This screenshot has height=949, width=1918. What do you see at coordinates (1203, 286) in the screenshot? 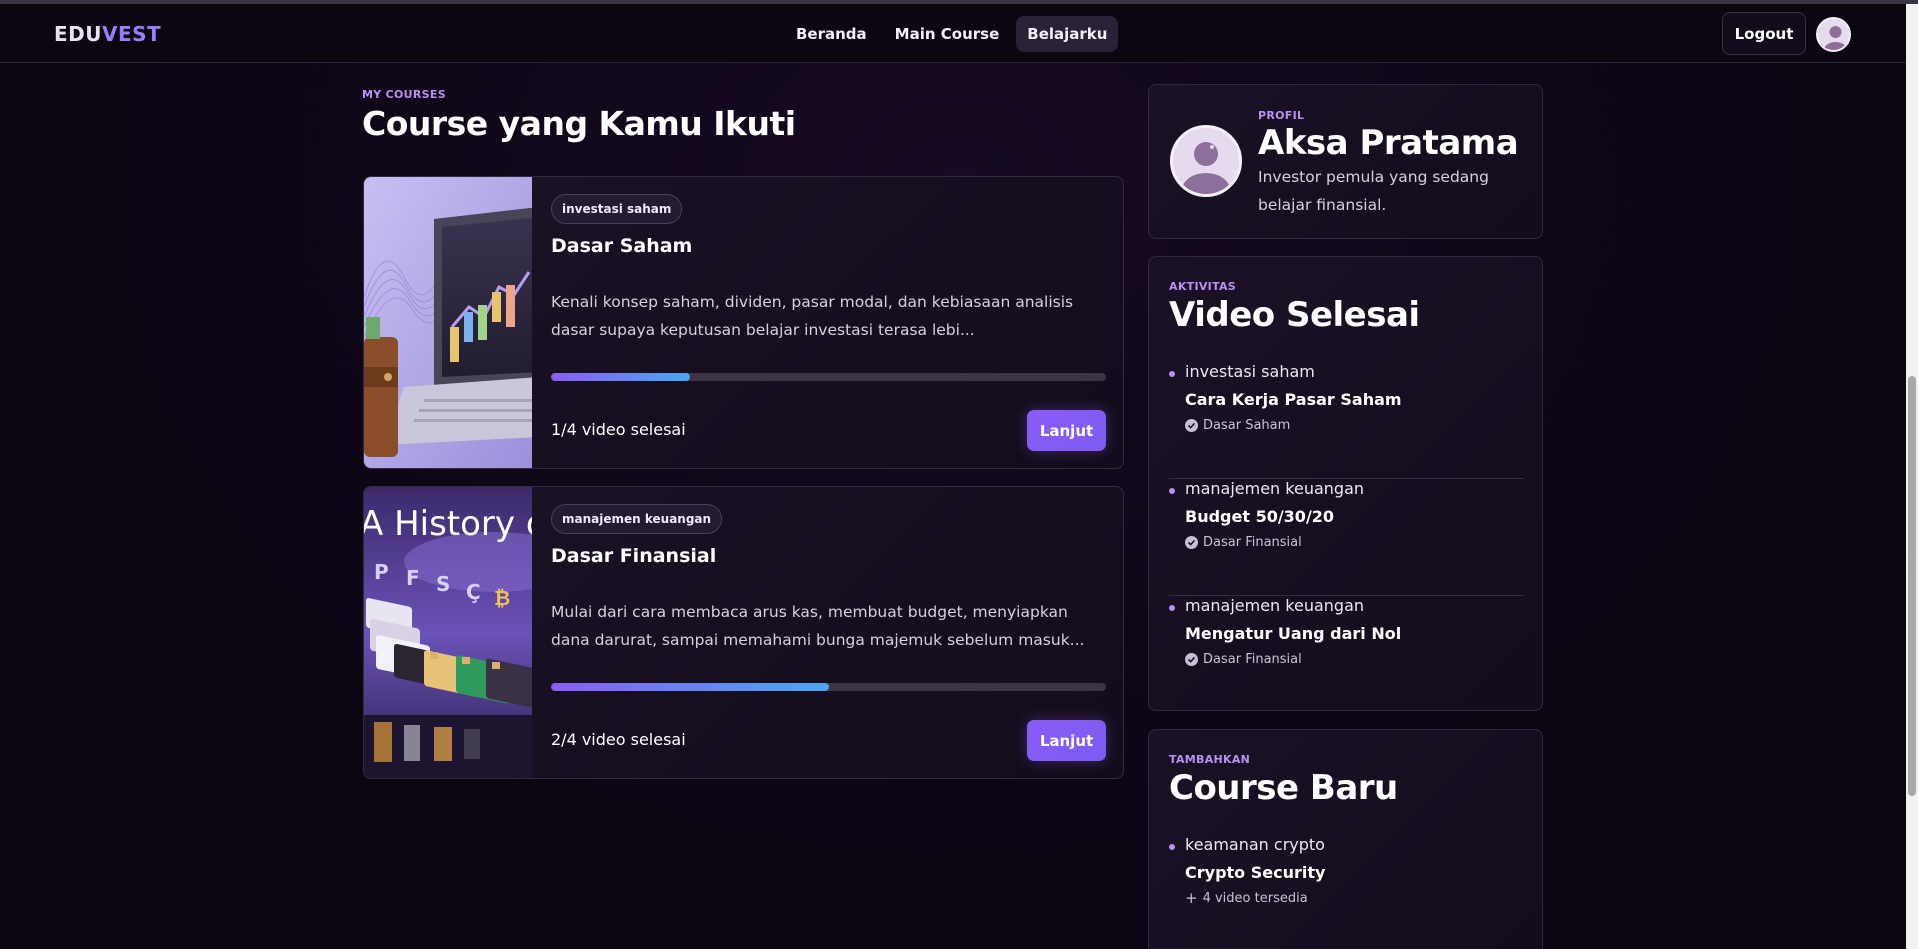
I see `activity-eyebrow: AKTIVITAS` at bounding box center [1203, 286].